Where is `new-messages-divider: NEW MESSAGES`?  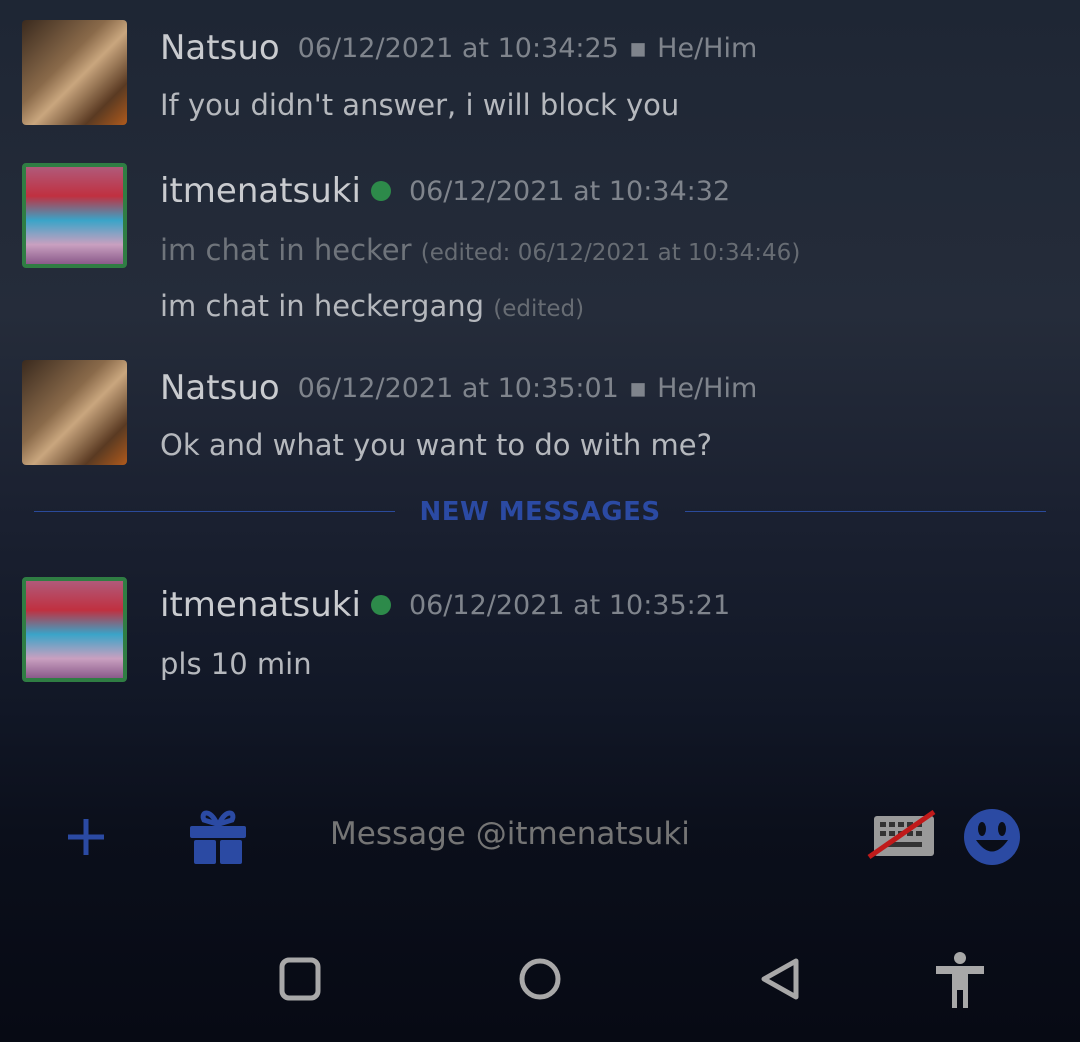 new-messages-divider: NEW MESSAGES is located at coordinates (540, 512).